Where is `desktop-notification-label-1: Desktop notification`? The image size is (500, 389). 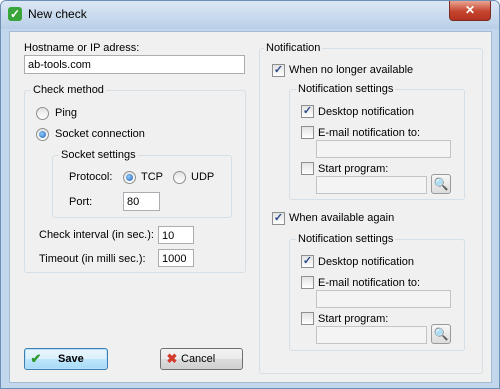 desktop-notification-label-1: Desktop notification is located at coordinates (366, 112).